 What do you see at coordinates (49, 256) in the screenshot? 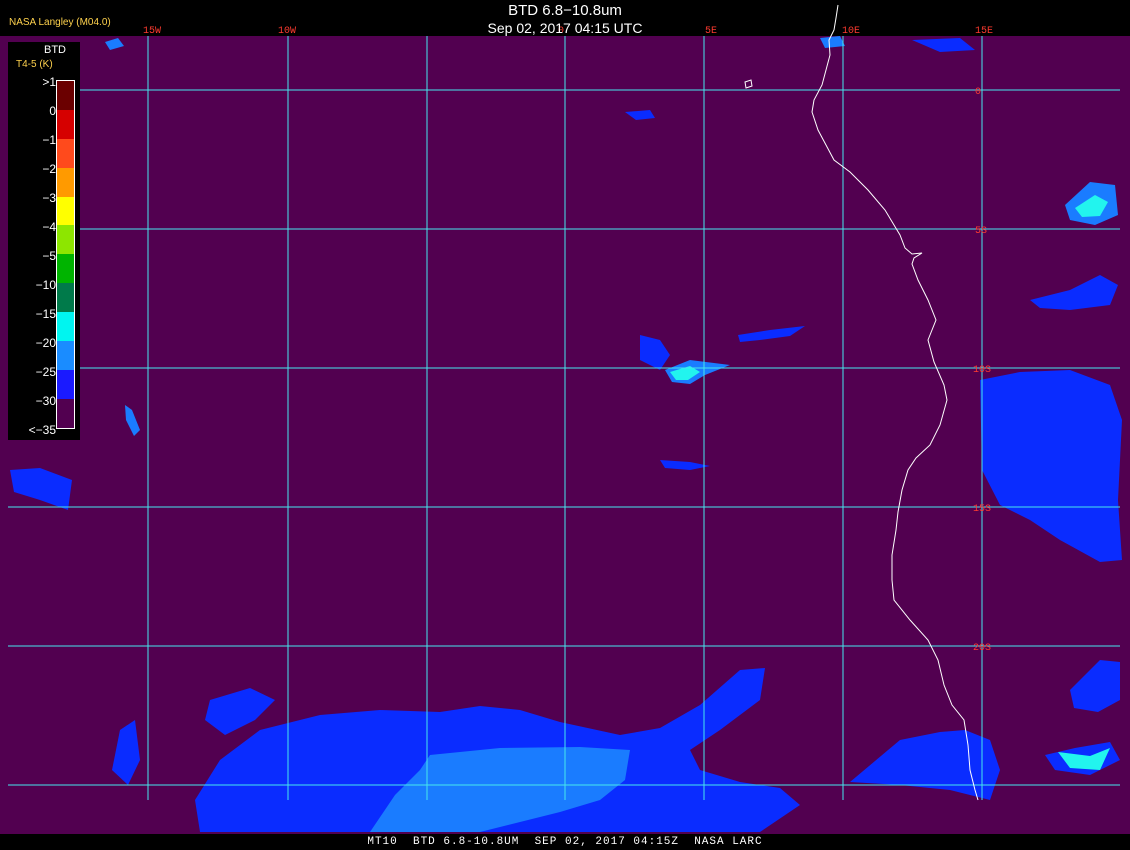
I see `legend-tick: −5` at bounding box center [49, 256].